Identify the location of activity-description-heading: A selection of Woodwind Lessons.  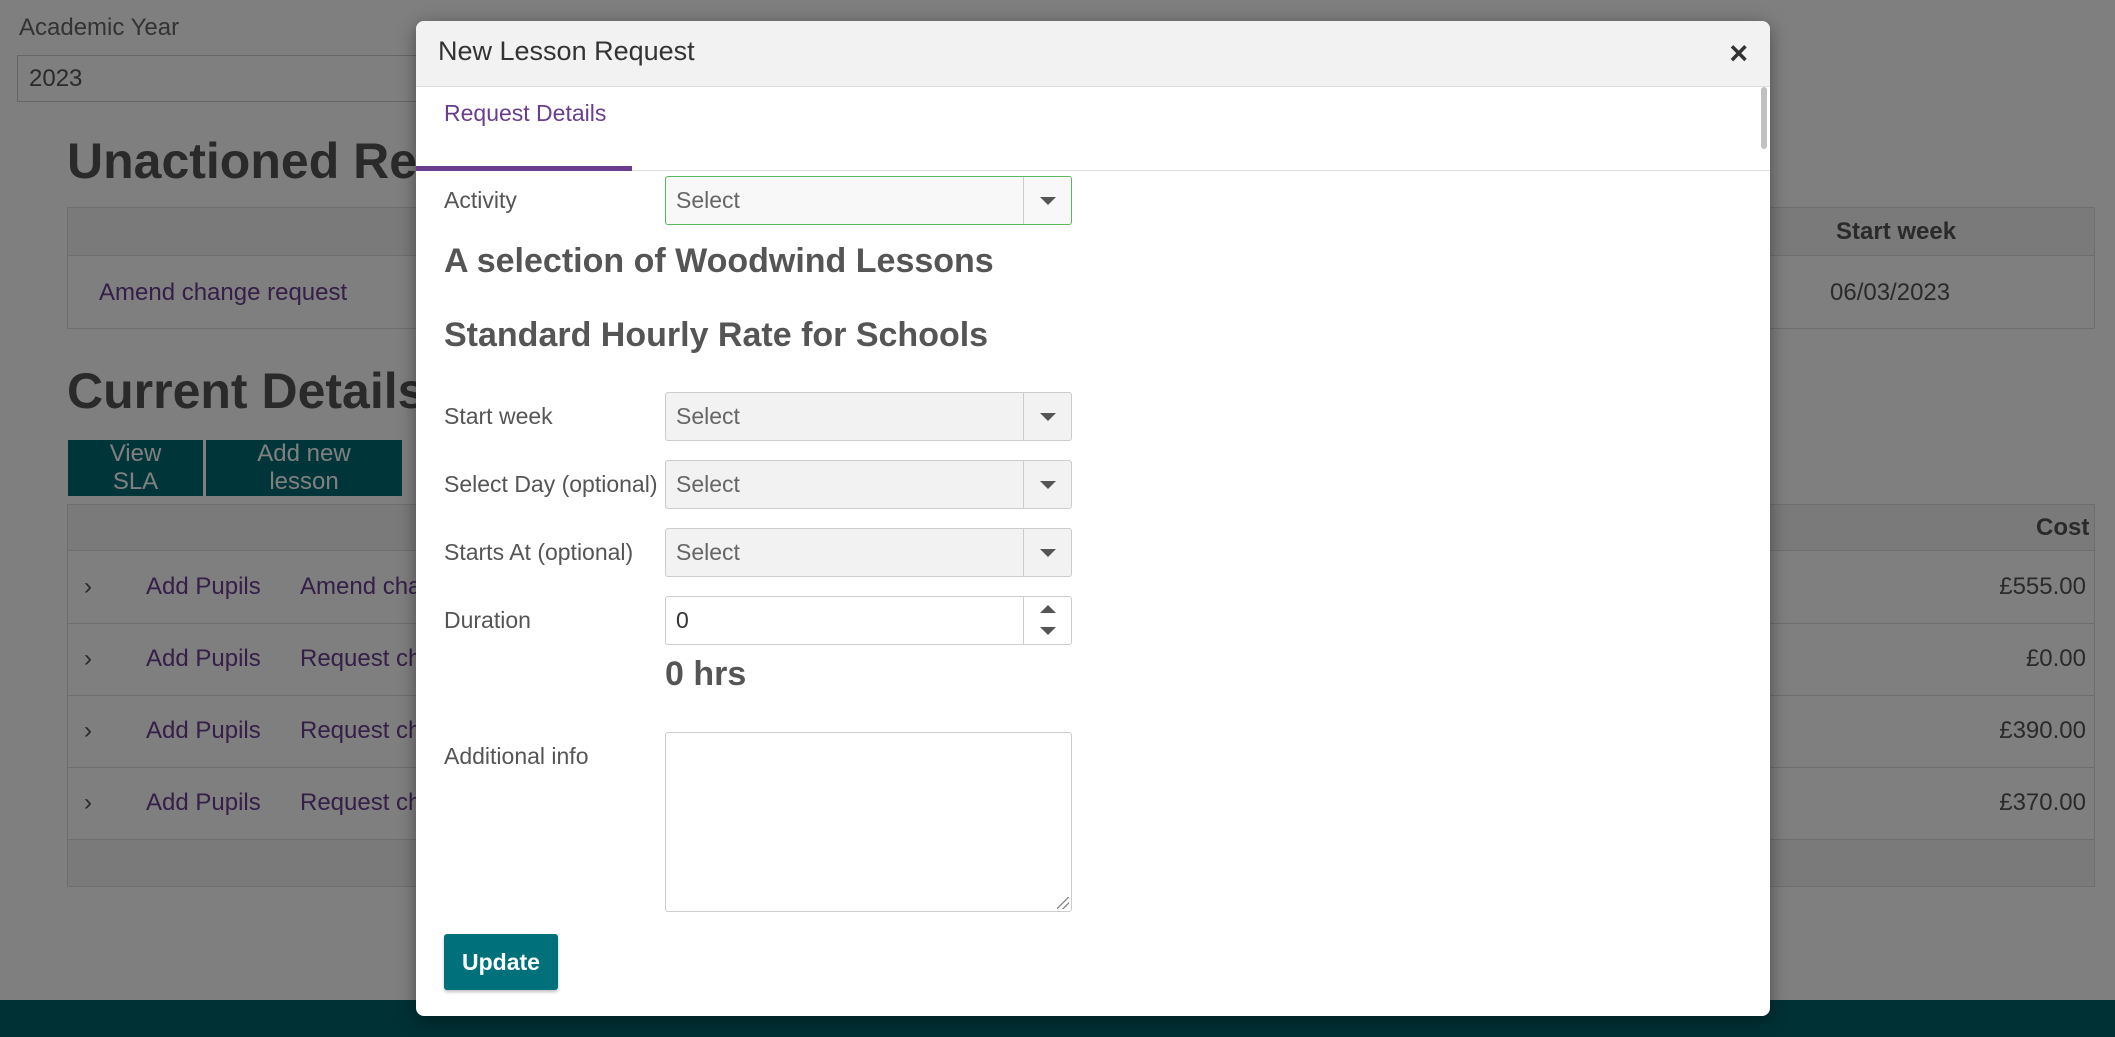
(719, 261).